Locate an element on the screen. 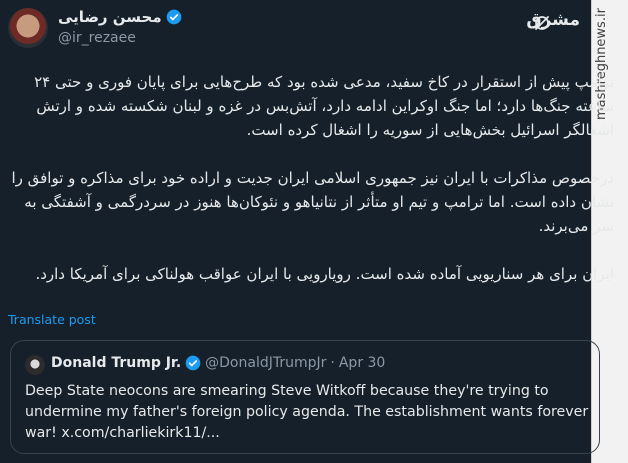 This screenshot has height=463, width=628. quote-author-handle: @DonaldJTrumpJr is located at coordinates (266, 363).